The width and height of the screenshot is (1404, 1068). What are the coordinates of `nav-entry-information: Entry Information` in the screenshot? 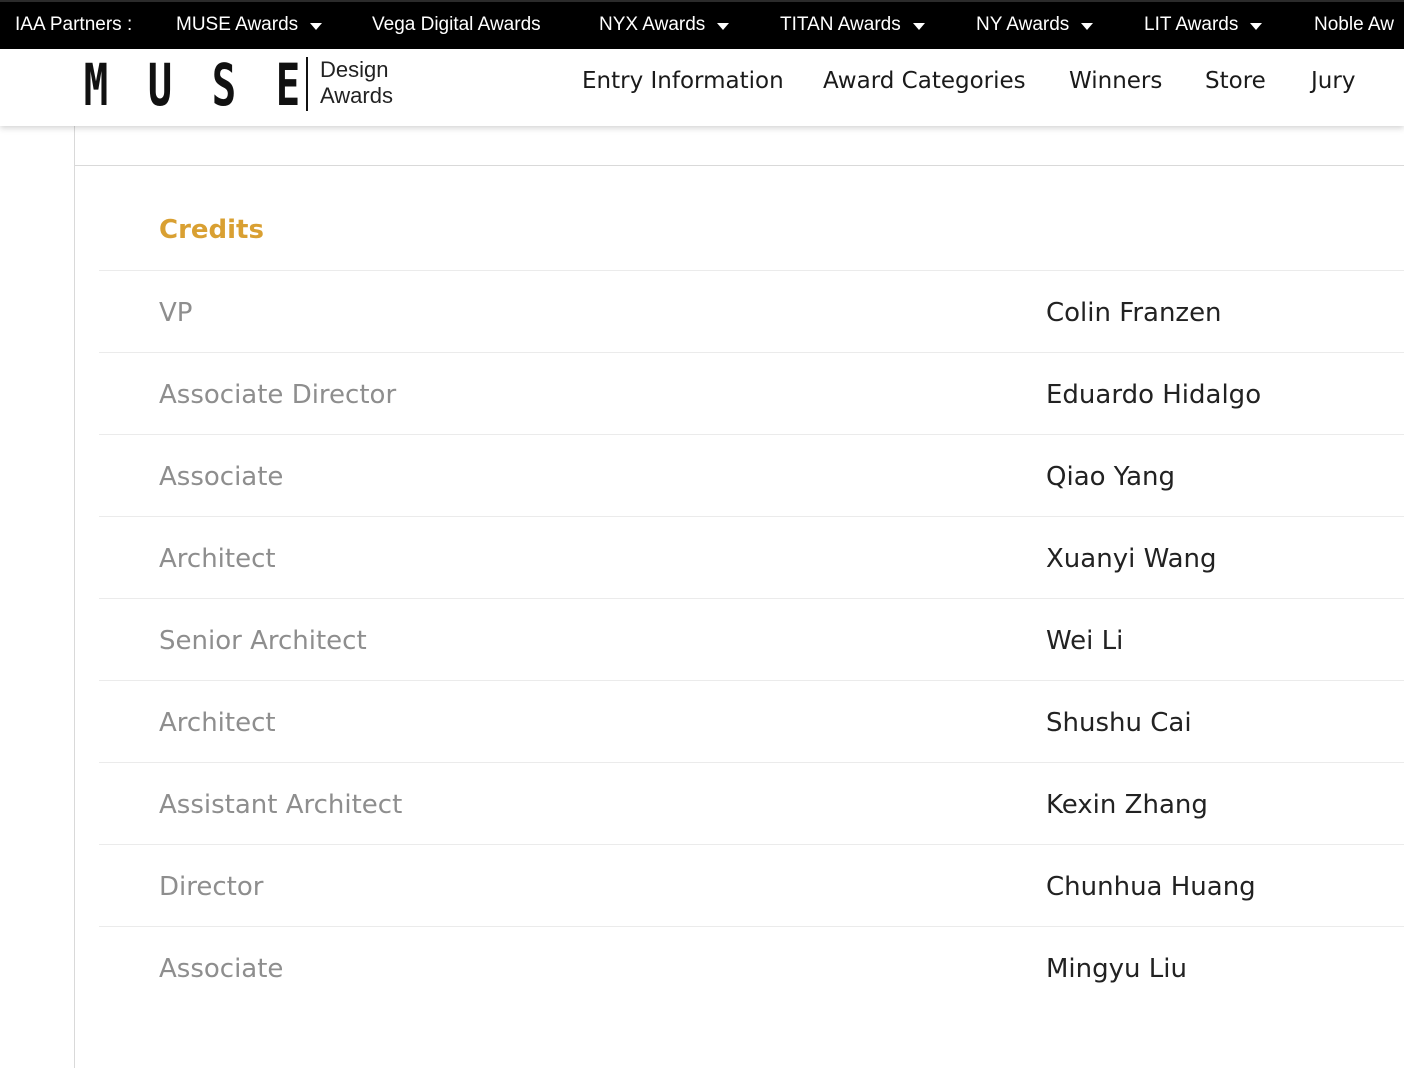 It's located at (683, 81).